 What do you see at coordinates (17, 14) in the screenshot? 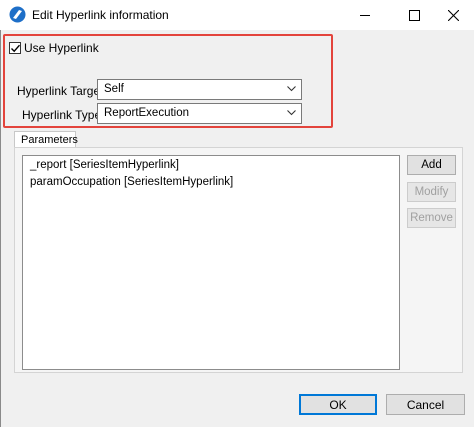
I see `app-logo-icon` at bounding box center [17, 14].